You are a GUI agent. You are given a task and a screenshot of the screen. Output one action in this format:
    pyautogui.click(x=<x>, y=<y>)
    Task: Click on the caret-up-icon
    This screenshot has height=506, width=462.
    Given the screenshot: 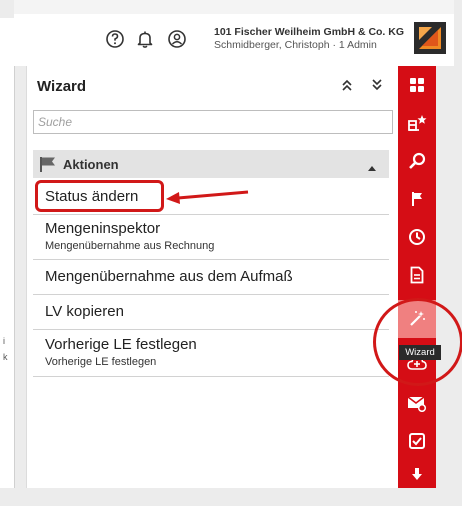 What is the action you would take?
    pyautogui.click(x=372, y=168)
    